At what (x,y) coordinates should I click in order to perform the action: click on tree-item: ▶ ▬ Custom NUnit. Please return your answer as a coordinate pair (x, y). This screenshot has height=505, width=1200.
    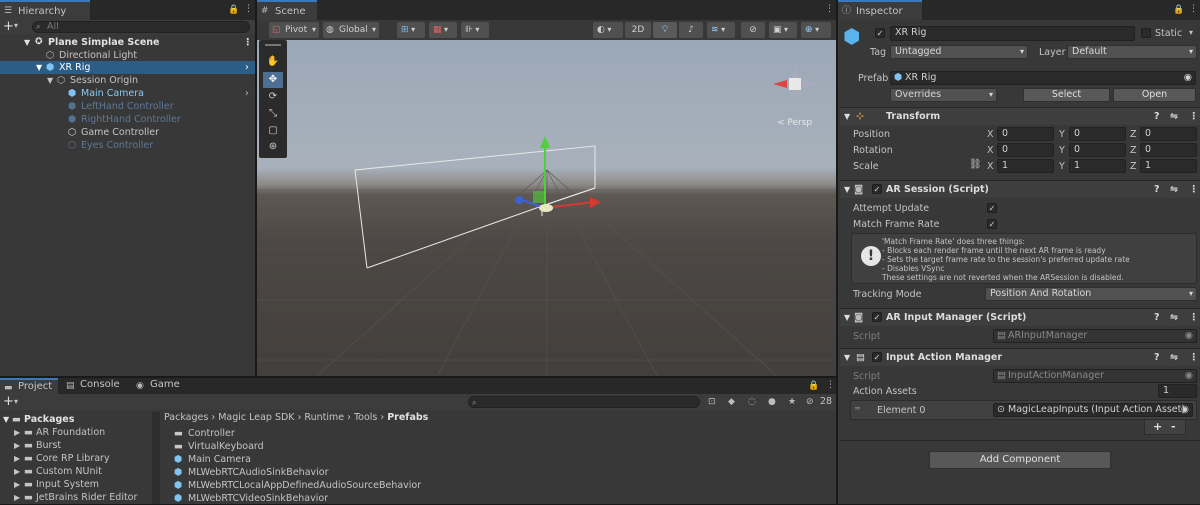
    Looking at the image, I should click on (80, 471).